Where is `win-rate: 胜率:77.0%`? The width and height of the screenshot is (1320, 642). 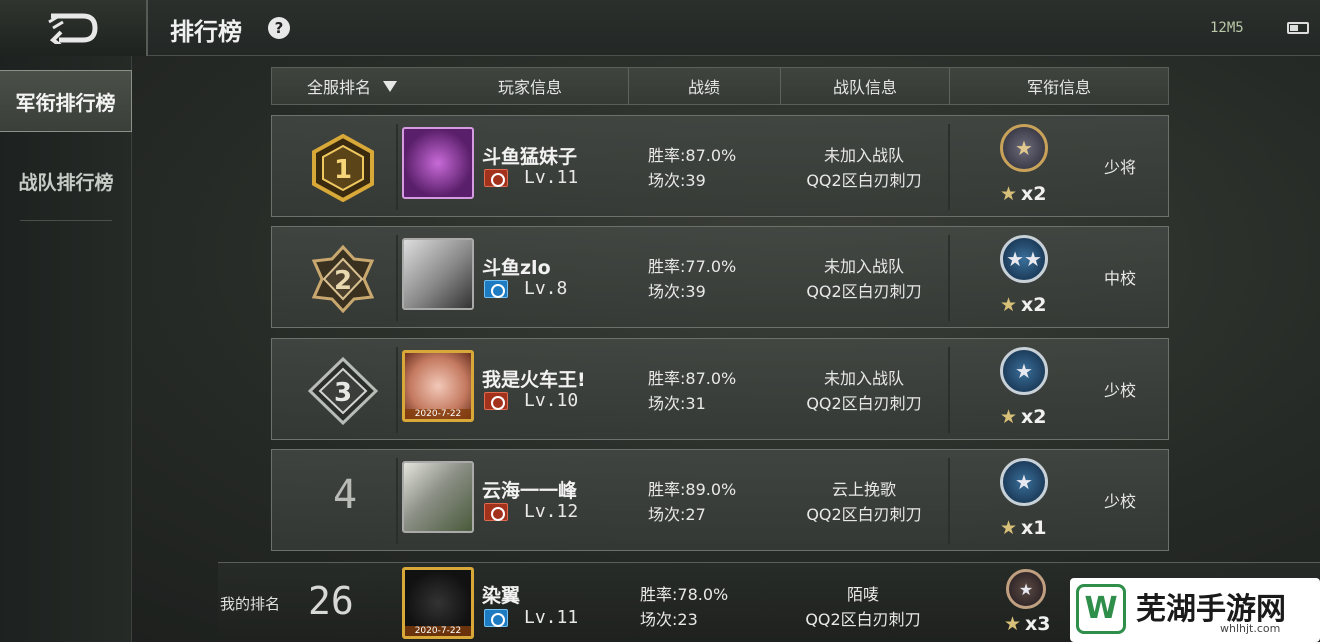 win-rate: 胜率:77.0% is located at coordinates (692, 266).